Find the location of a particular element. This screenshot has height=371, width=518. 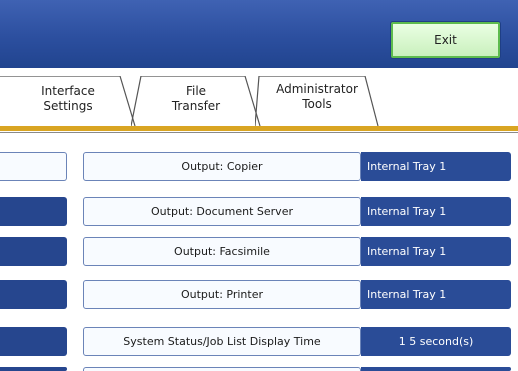

tab-label-line1: Interface is located at coordinates (68, 91).